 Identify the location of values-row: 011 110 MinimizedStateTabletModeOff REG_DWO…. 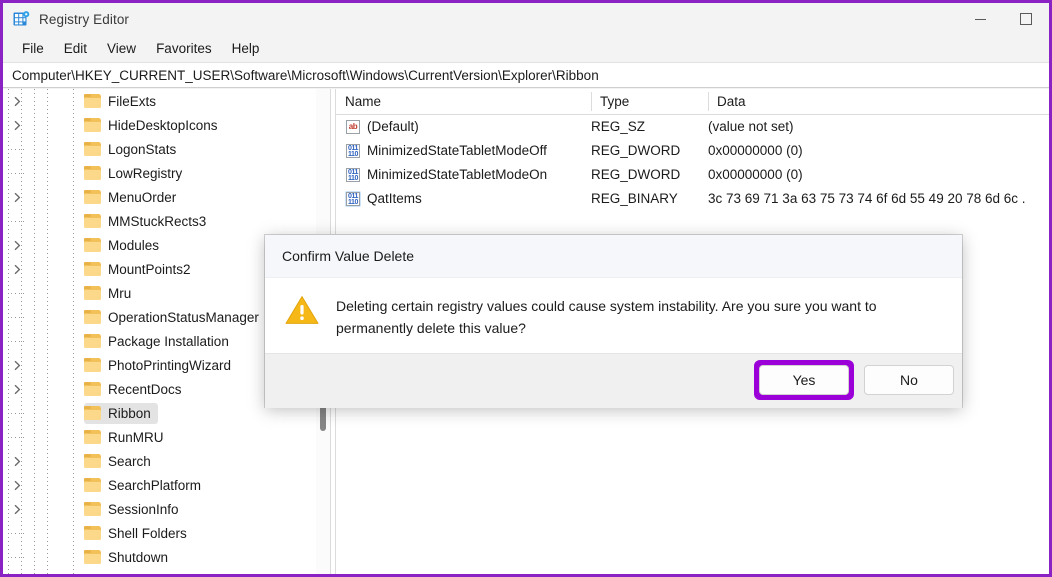
(692, 151).